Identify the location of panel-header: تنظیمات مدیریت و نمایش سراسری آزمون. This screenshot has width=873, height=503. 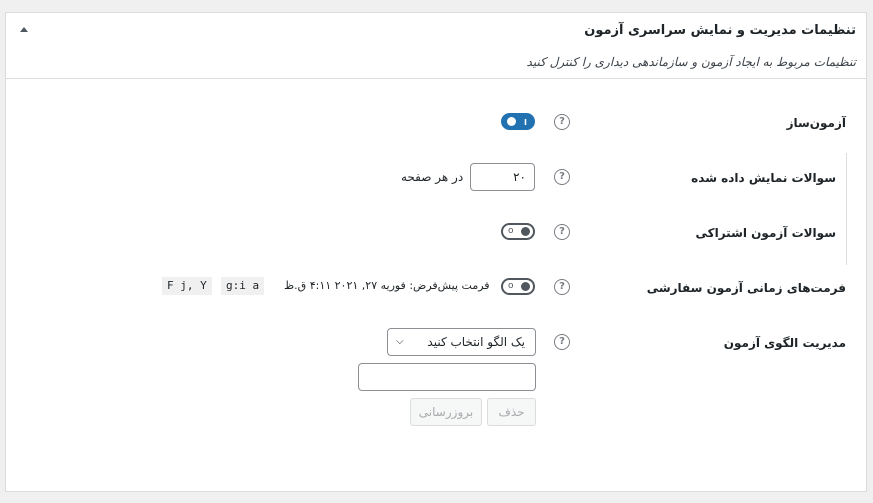
(436, 32).